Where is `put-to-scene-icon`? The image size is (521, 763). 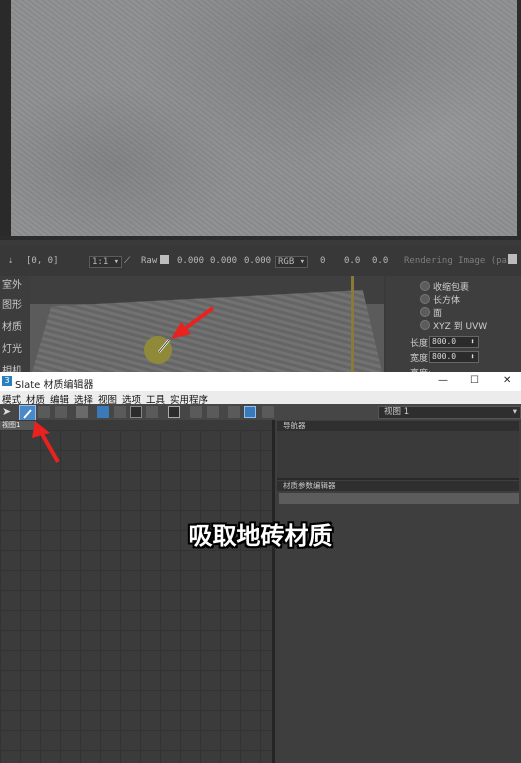 put-to-scene-icon is located at coordinates (44, 412).